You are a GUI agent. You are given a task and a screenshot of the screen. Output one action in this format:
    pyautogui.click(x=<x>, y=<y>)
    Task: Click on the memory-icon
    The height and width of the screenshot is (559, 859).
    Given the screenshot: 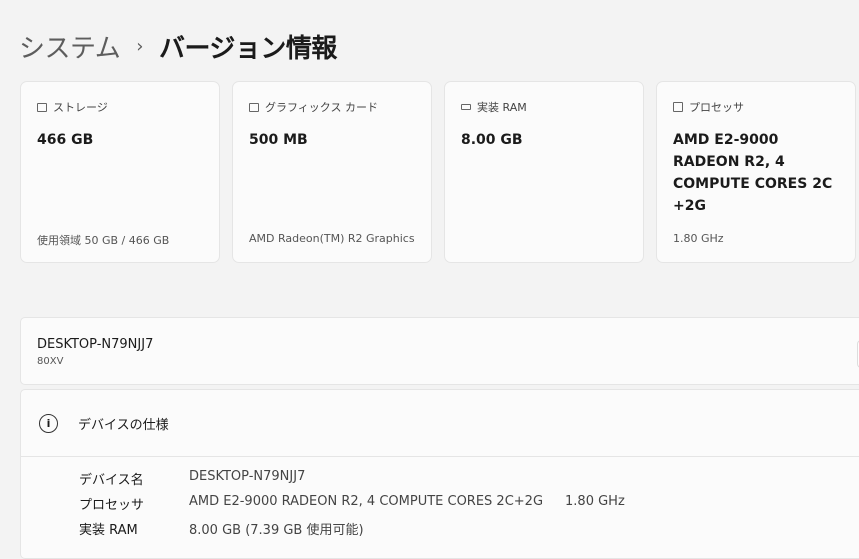 What is the action you would take?
    pyautogui.click(x=466, y=107)
    